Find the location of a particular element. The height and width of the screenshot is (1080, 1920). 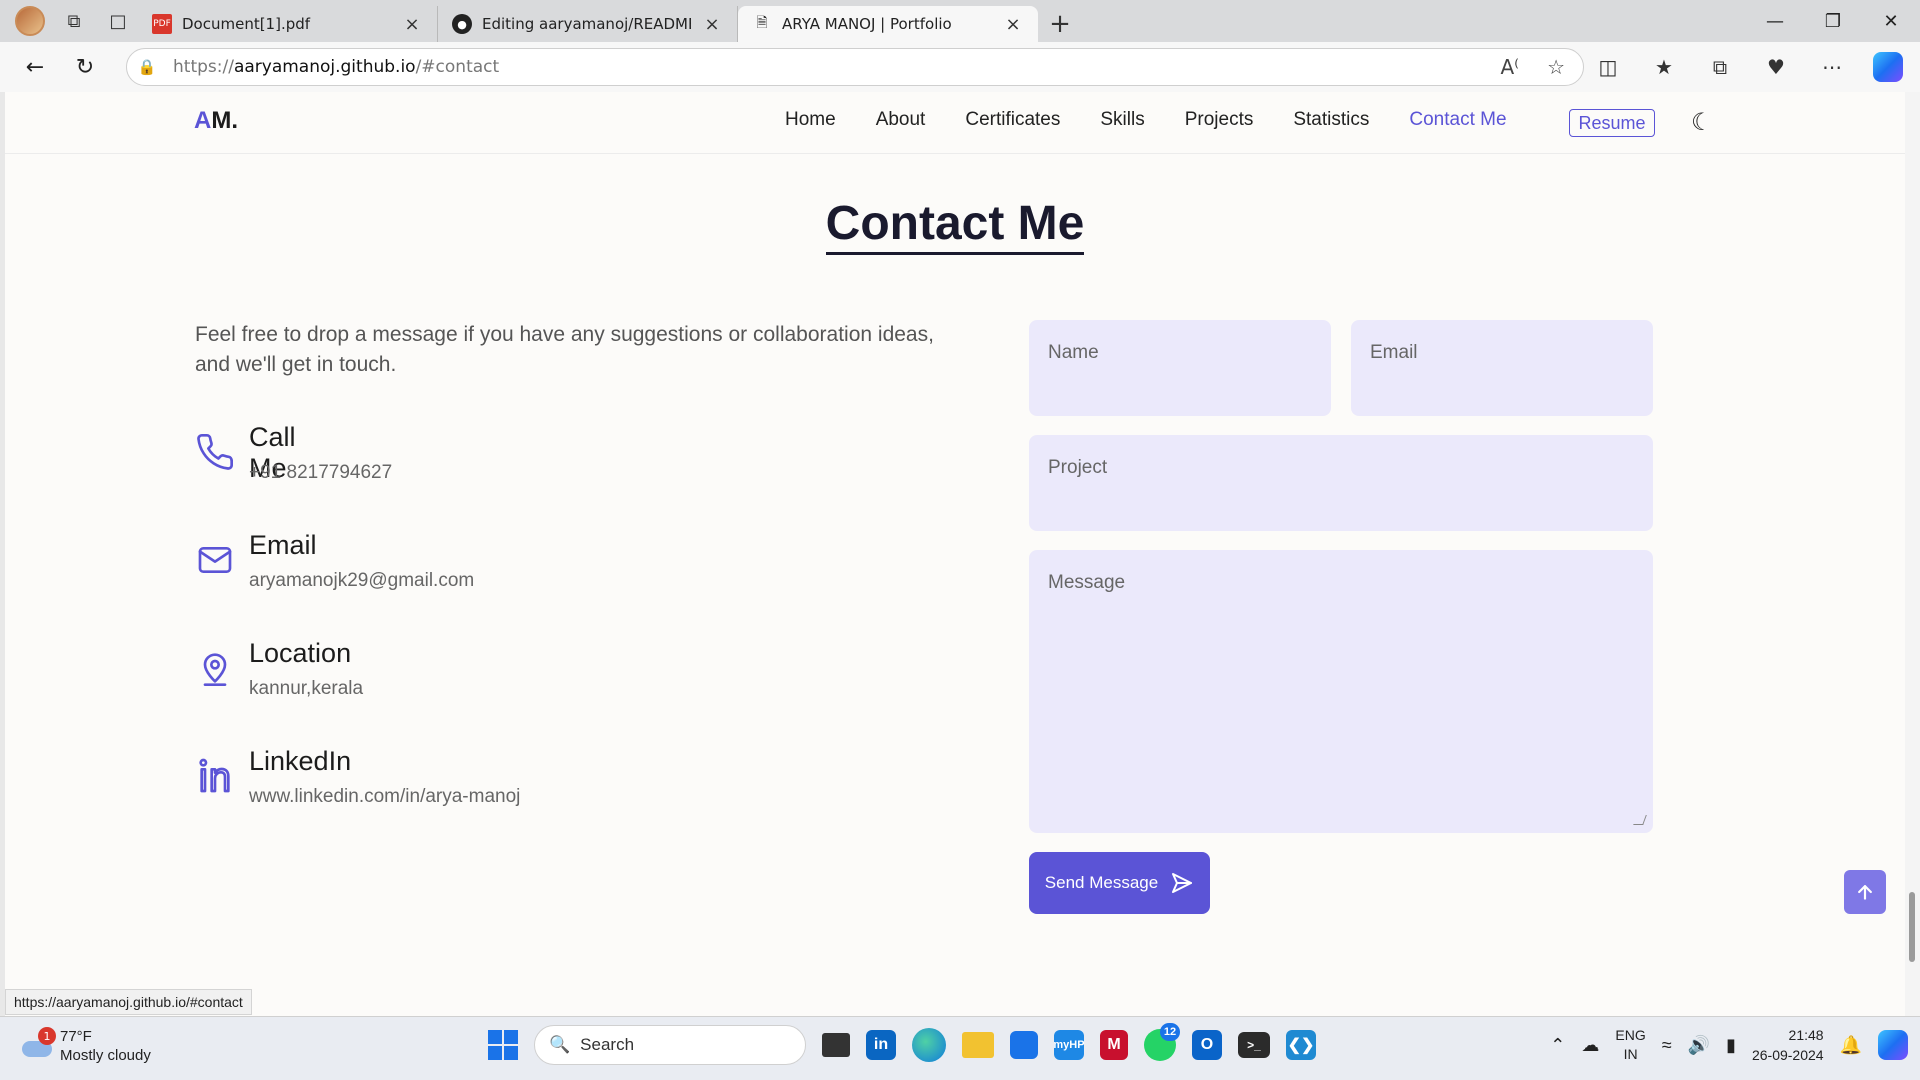

message-textarea: Message is located at coordinates (1341, 691).